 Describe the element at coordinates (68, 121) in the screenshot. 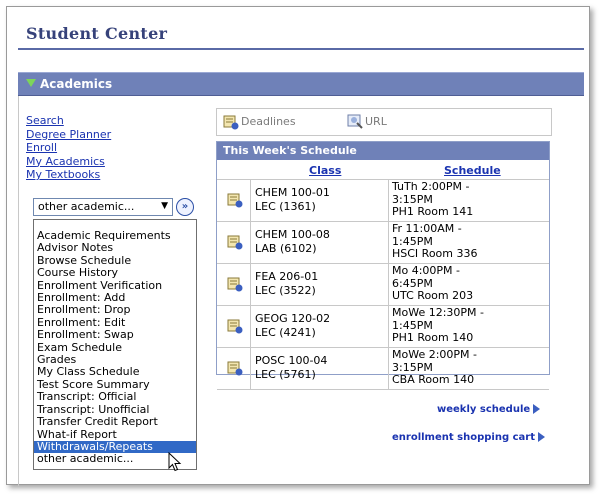

I see `link-search: Search` at that location.